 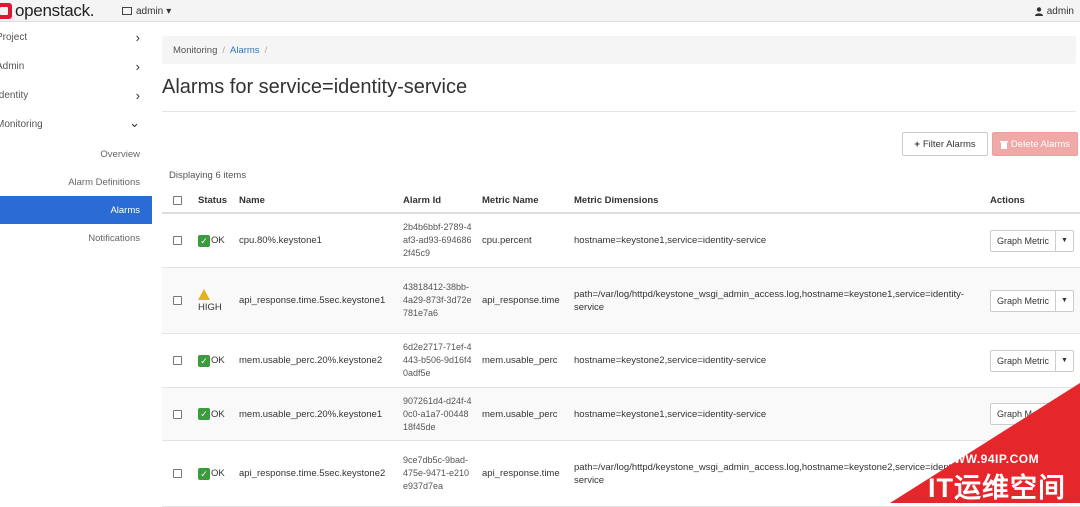 I want to click on column-header-metric-name: Metric Name, so click(x=510, y=200).